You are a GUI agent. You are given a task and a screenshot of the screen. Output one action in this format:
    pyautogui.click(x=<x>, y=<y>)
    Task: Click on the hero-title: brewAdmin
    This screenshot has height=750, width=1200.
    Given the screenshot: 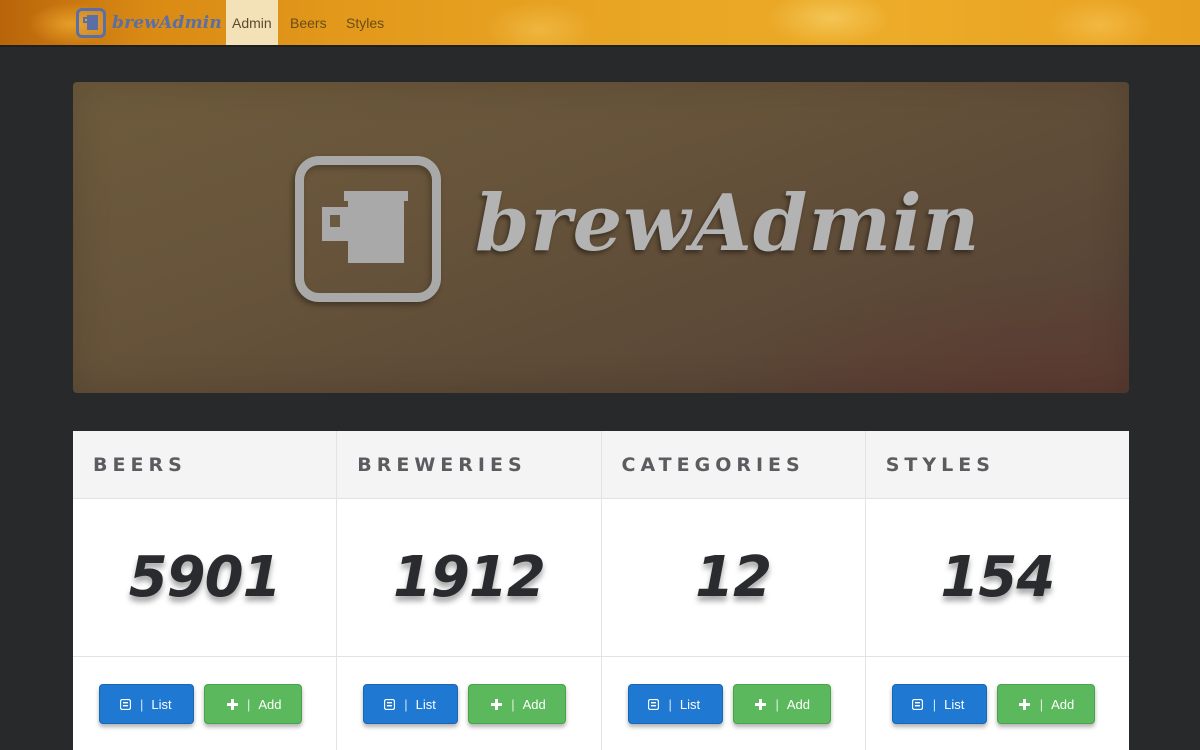 What is the action you would take?
    pyautogui.click(x=728, y=223)
    